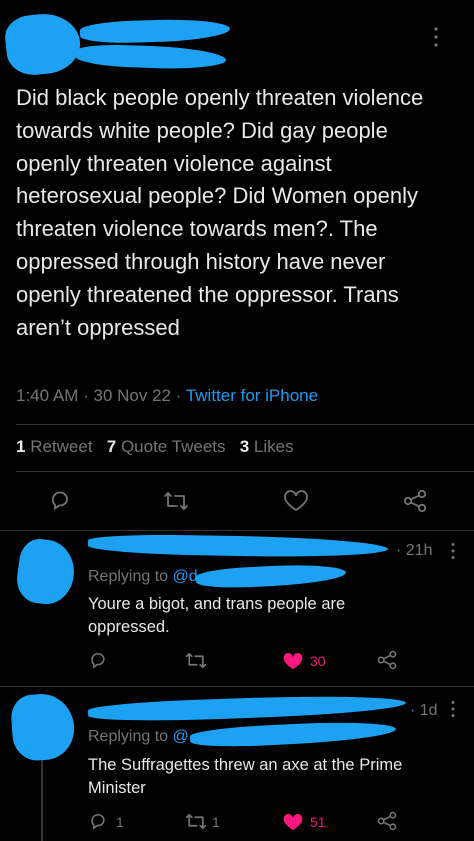 This screenshot has height=841, width=474. I want to click on reply-time-row: · 1d, so click(424, 710).